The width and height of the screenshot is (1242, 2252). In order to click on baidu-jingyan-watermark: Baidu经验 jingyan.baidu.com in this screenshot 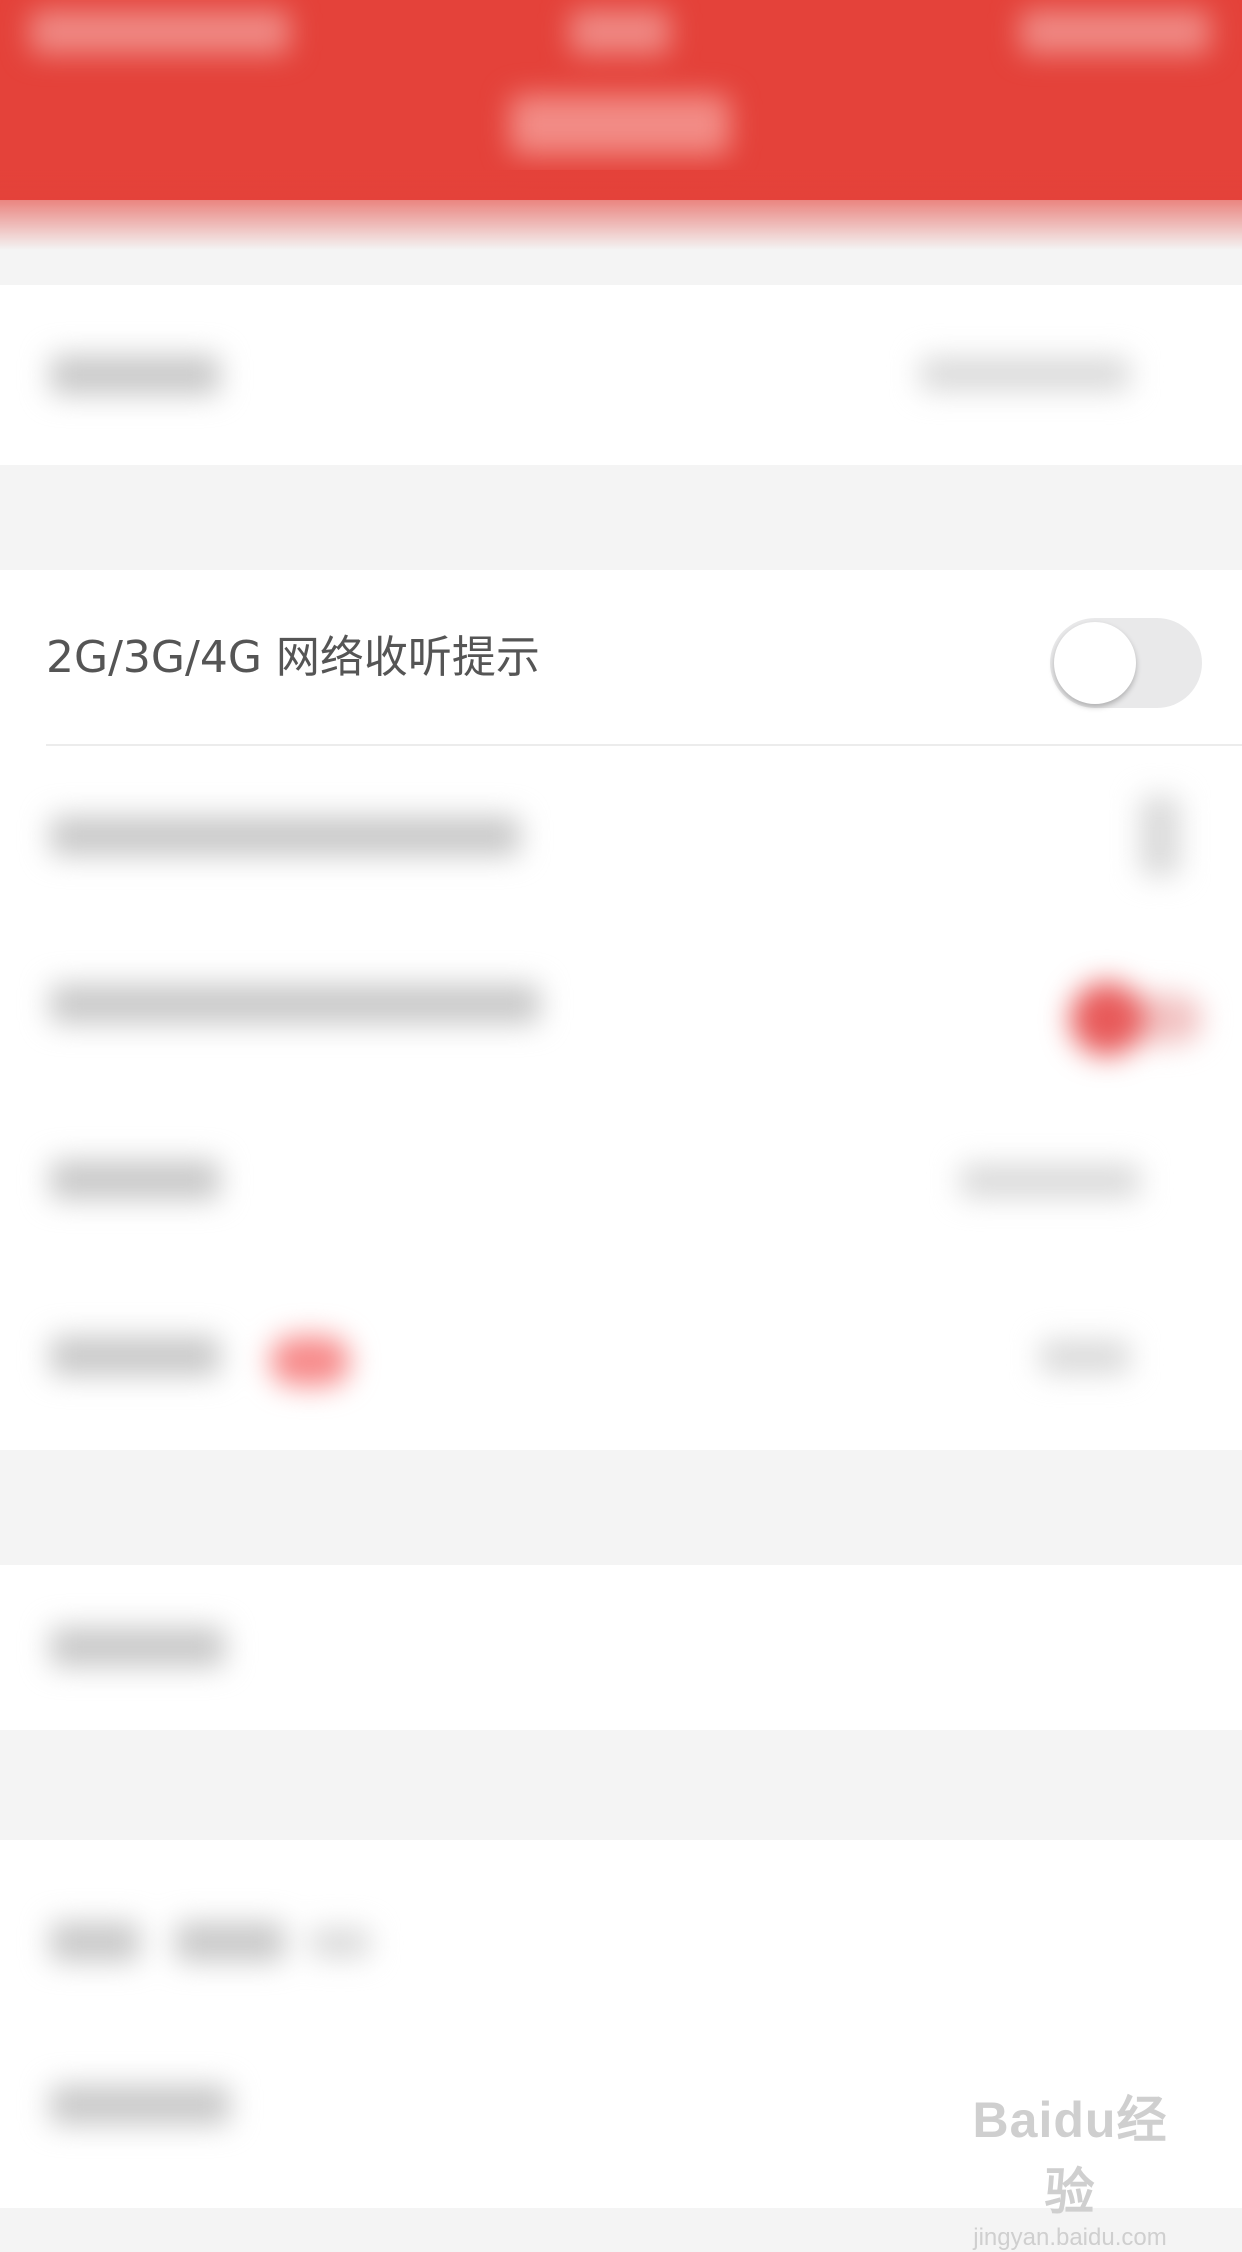, I will do `click(1070, 2166)`.